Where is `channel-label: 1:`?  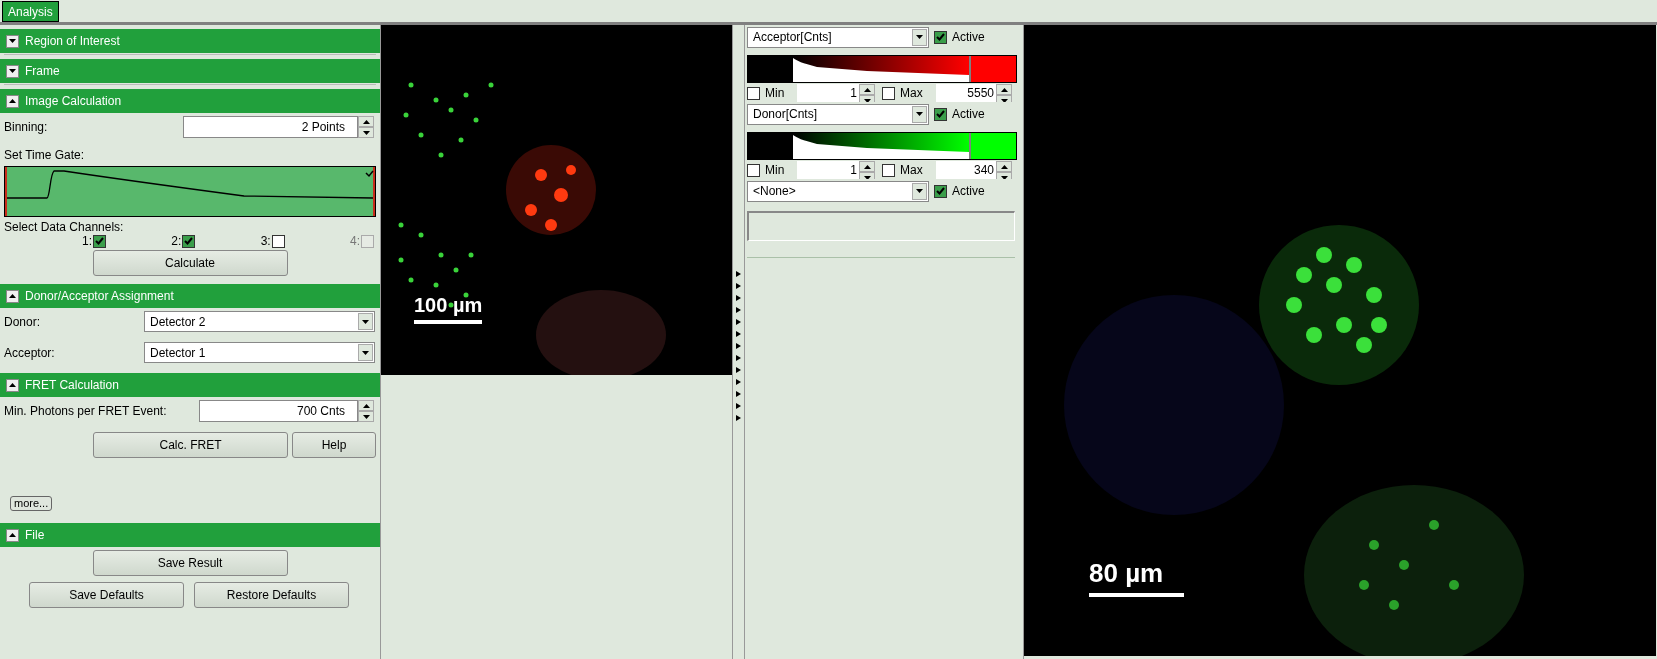
channel-label: 1: is located at coordinates (87, 241).